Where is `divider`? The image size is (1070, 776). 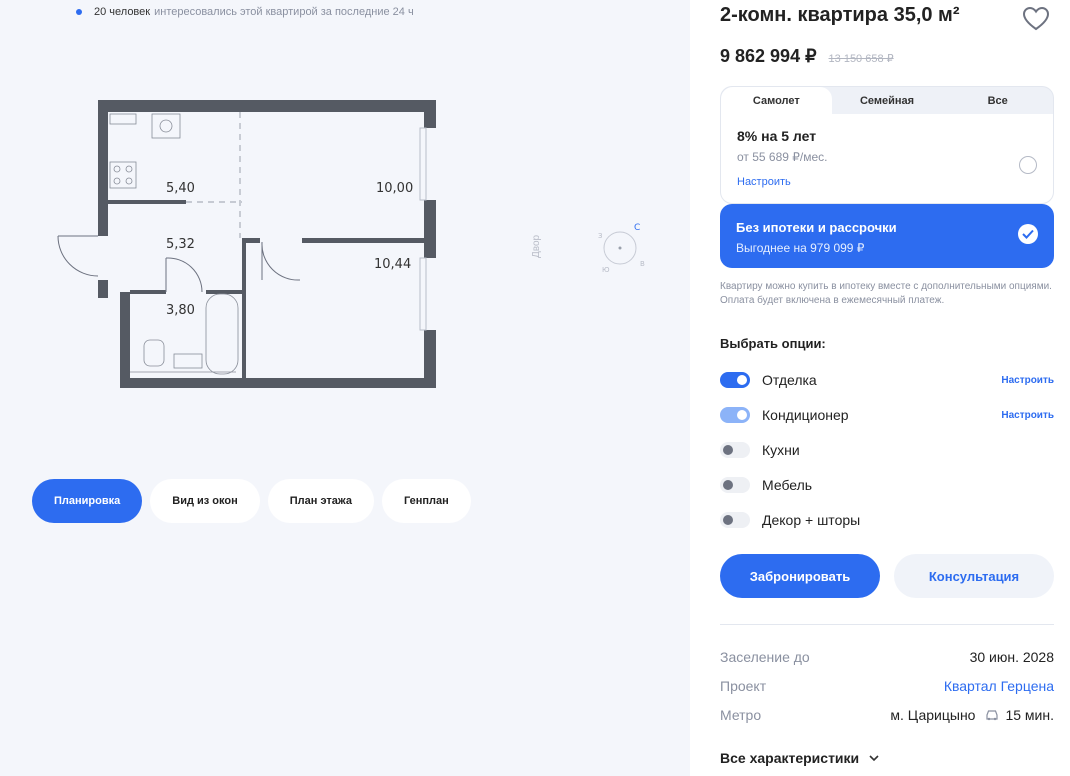
divider is located at coordinates (887, 624).